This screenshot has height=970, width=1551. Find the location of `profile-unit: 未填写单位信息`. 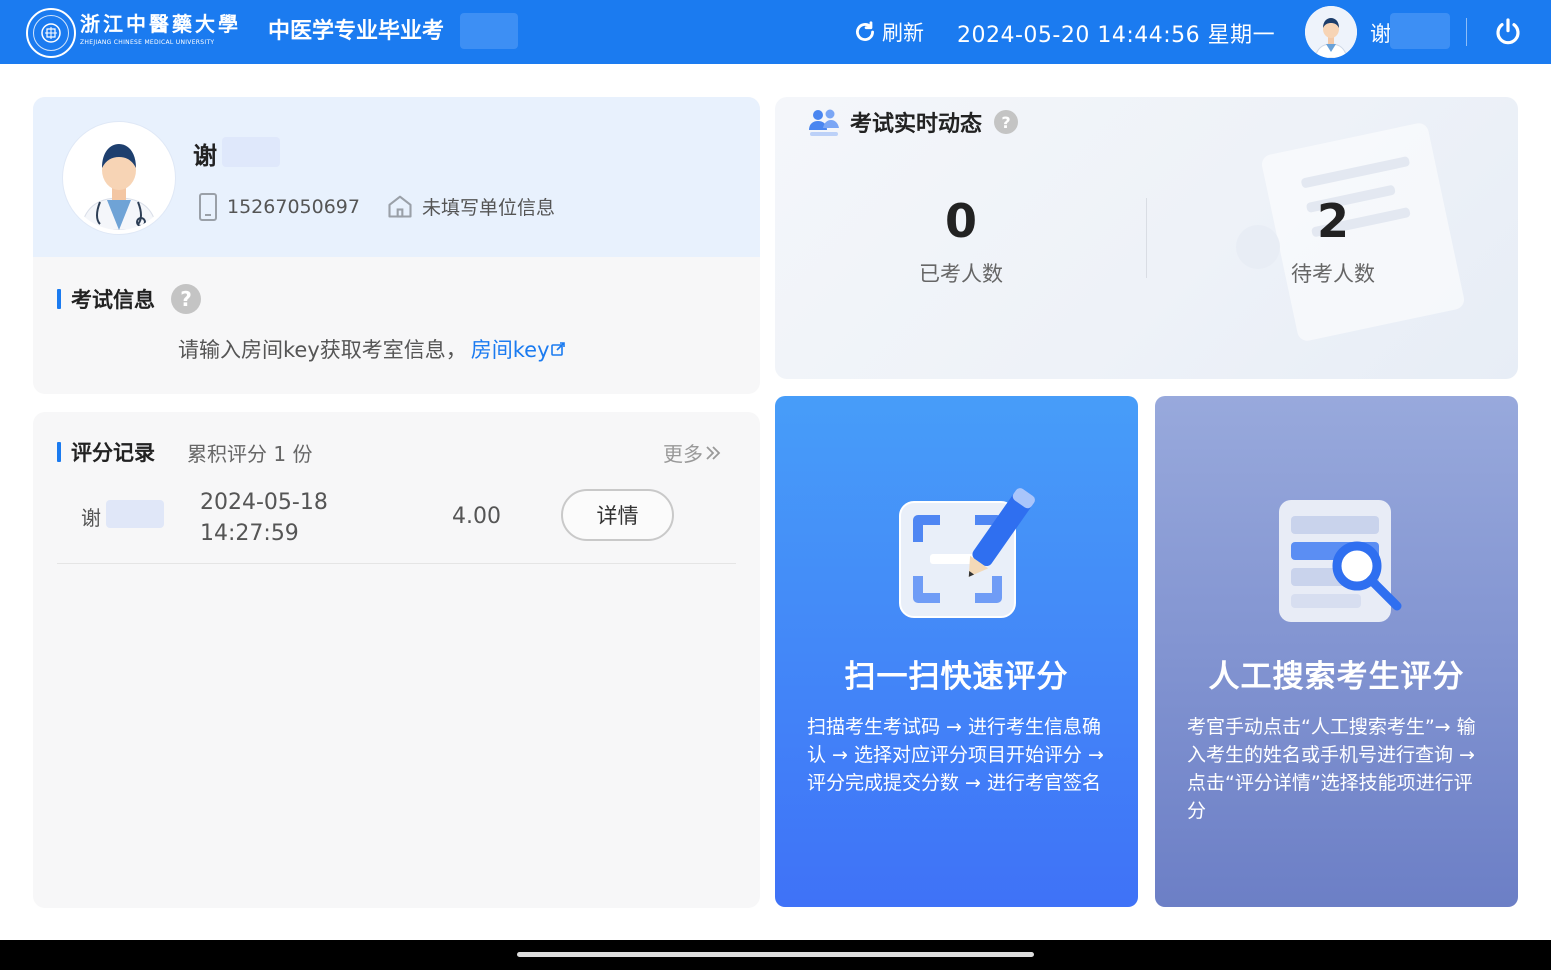

profile-unit: 未填写单位信息 is located at coordinates (470, 206).